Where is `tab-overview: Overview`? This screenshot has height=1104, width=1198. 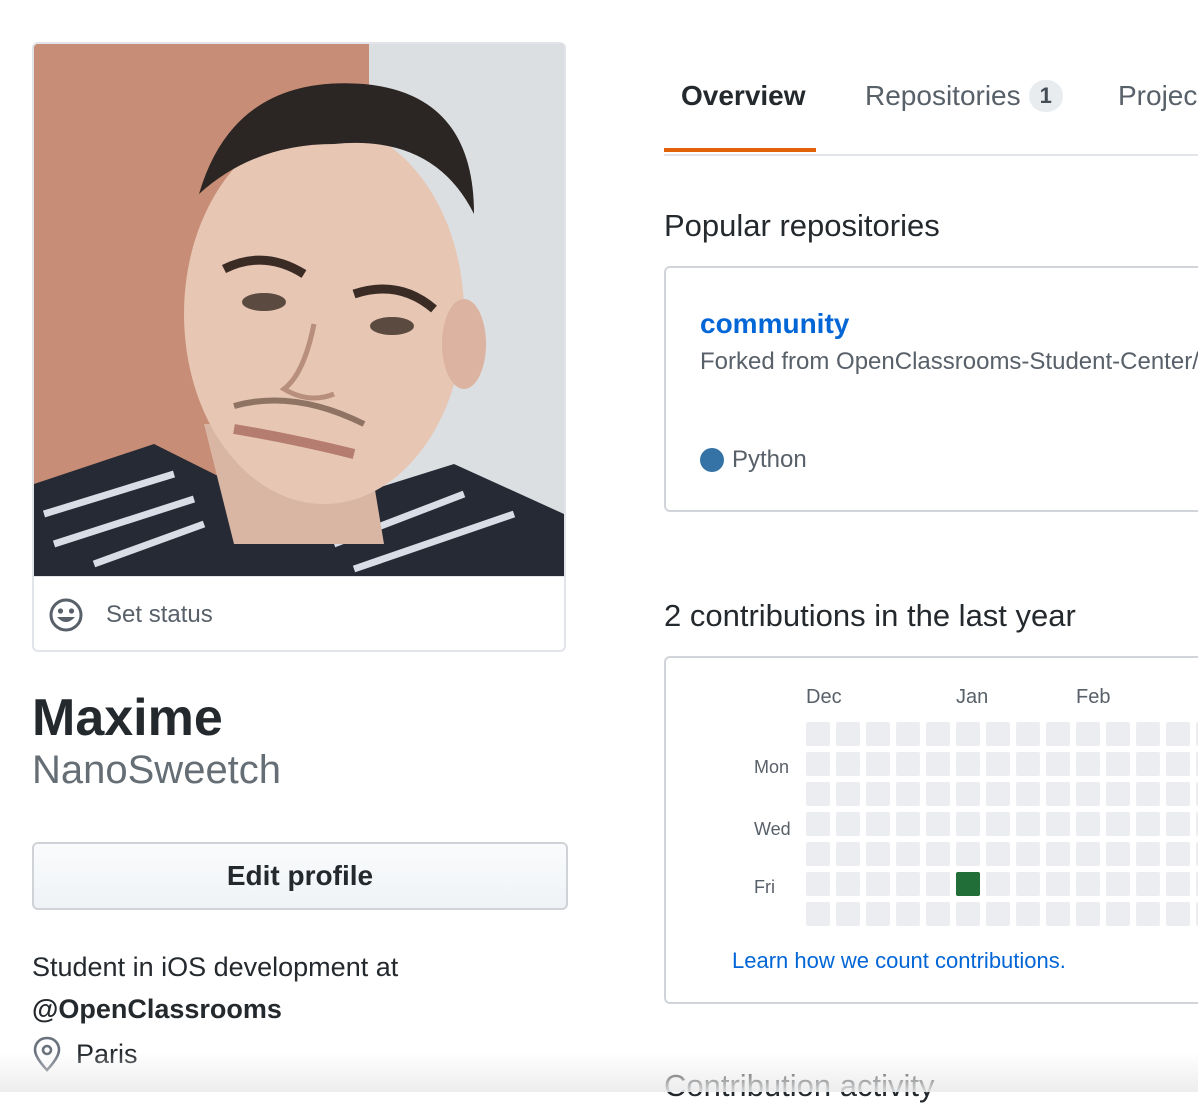
tab-overview: Overview is located at coordinates (743, 96).